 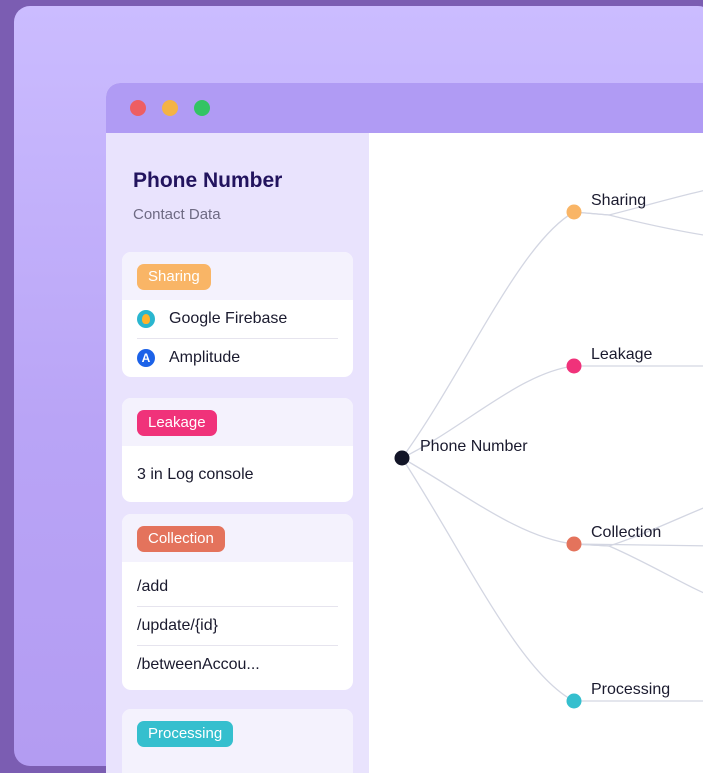 I want to click on list-item-log-console: 3 in Log console, so click(x=237, y=474).